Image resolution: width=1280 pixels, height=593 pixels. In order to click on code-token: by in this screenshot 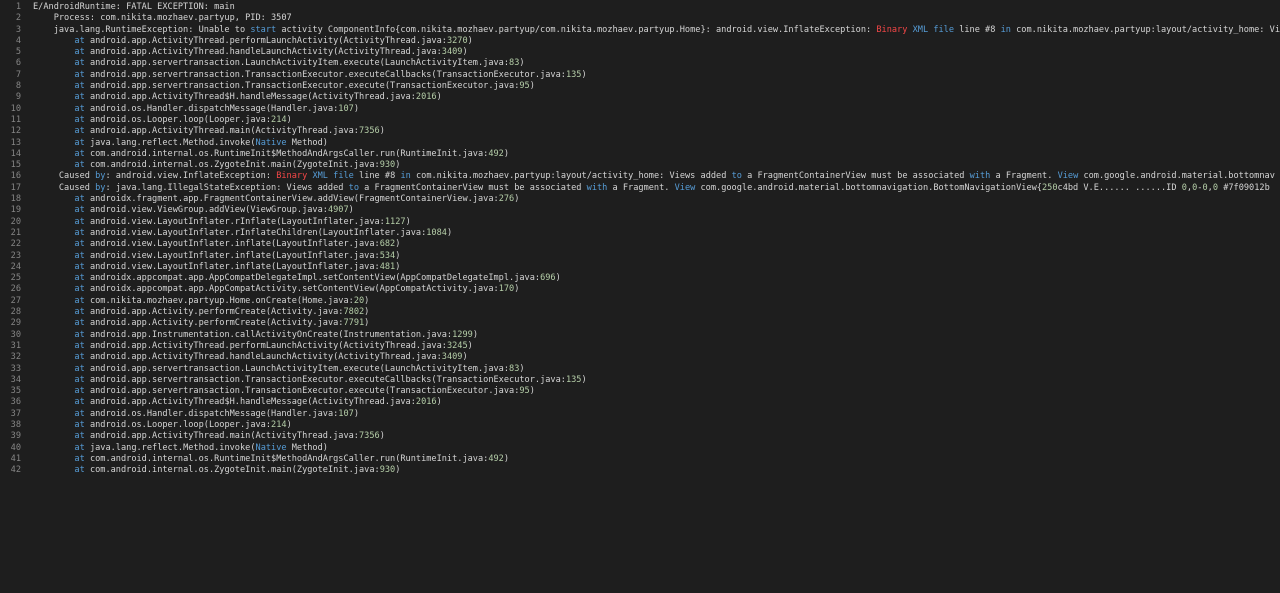, I will do `click(100, 176)`.